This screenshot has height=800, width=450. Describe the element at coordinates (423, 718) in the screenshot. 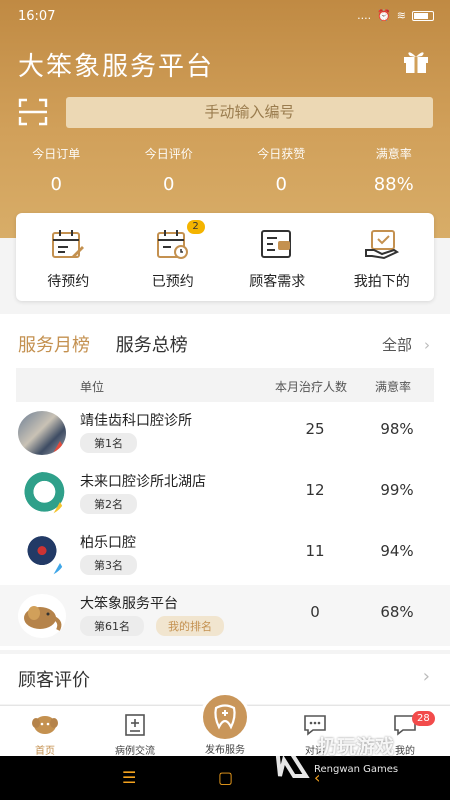

I see `message-count-badge: 28` at that location.